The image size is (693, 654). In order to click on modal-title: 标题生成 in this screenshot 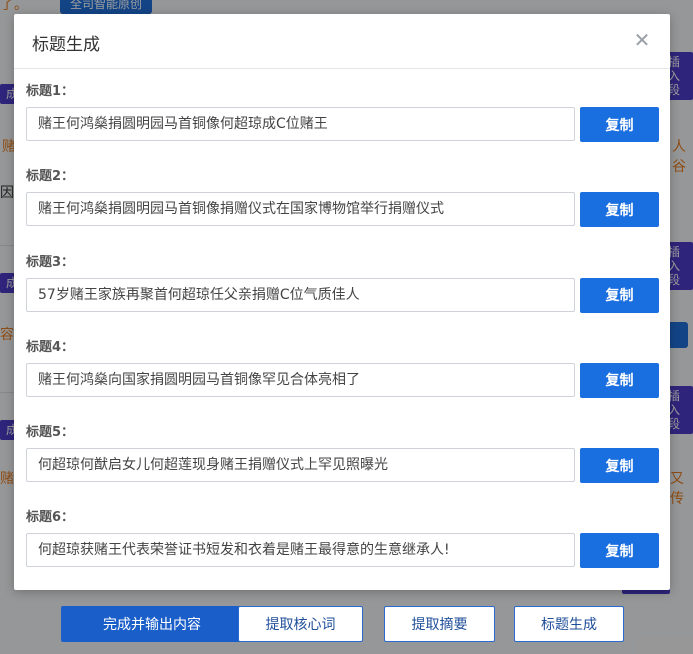, I will do `click(66, 45)`.